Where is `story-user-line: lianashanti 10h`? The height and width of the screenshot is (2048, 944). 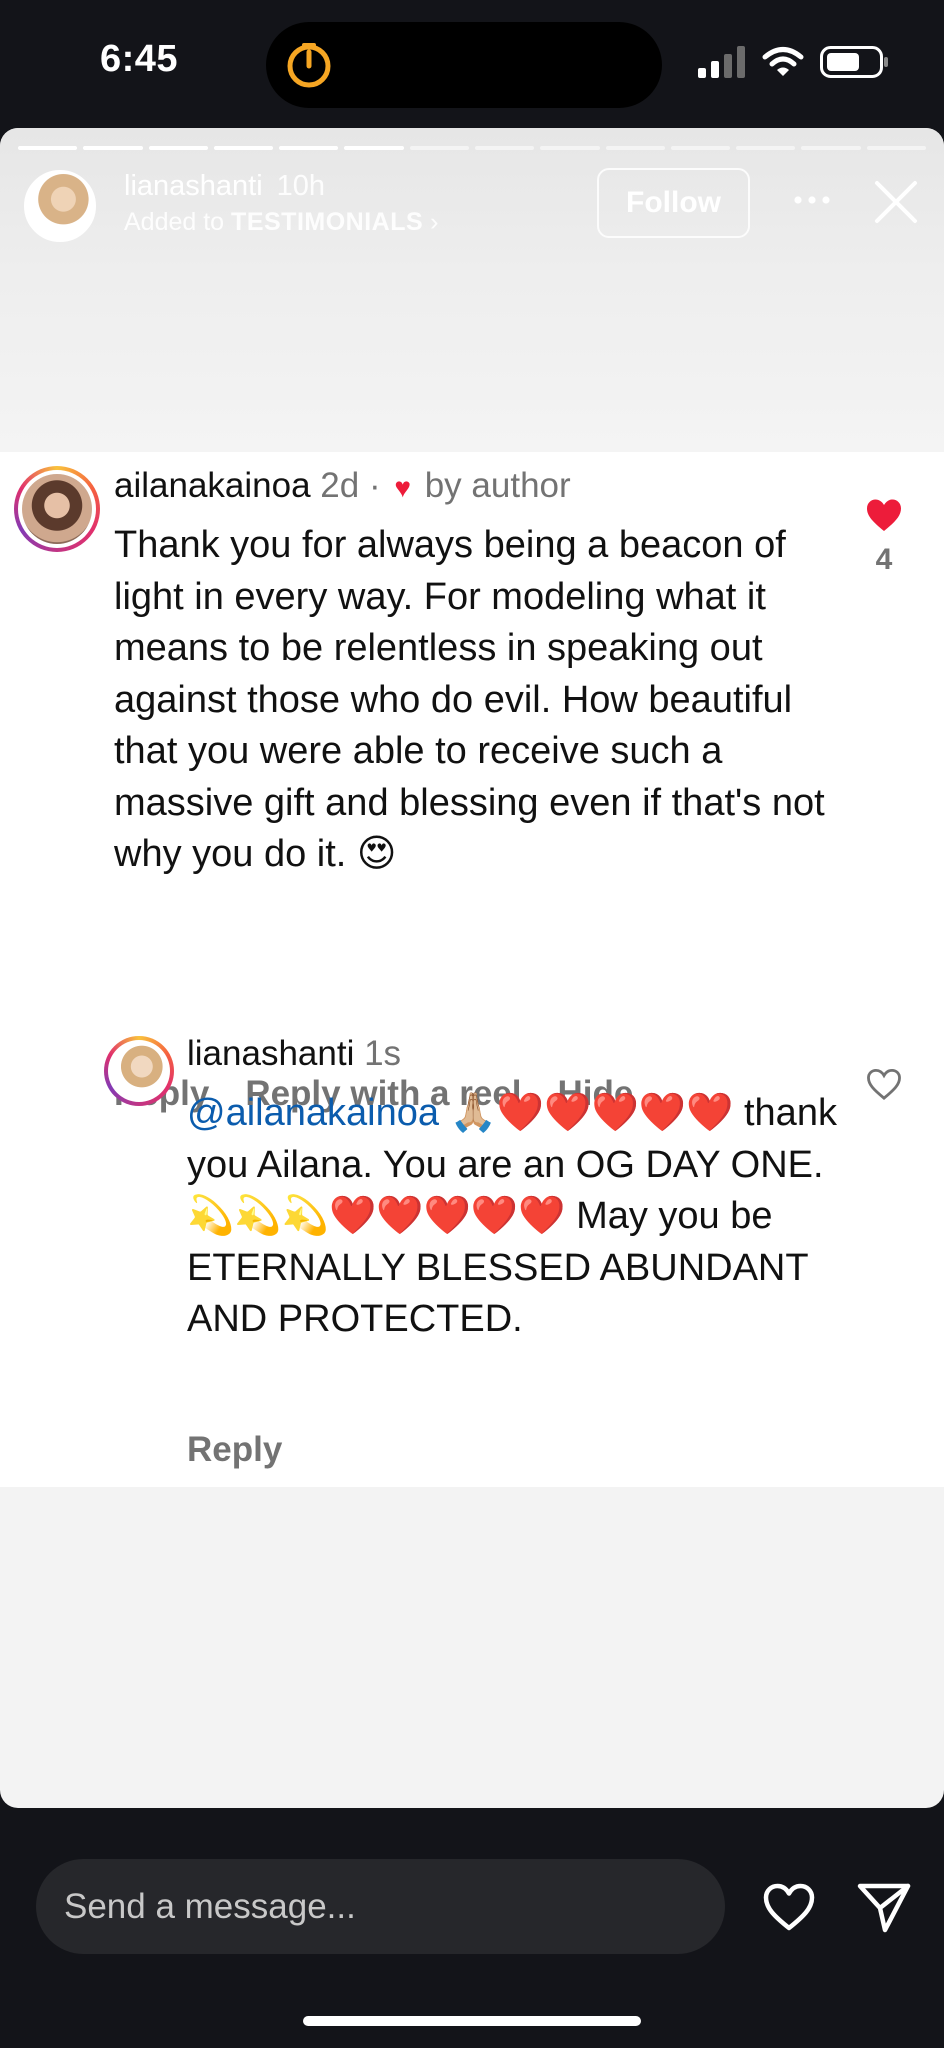
story-user-line: lianashanti 10h is located at coordinates (224, 186).